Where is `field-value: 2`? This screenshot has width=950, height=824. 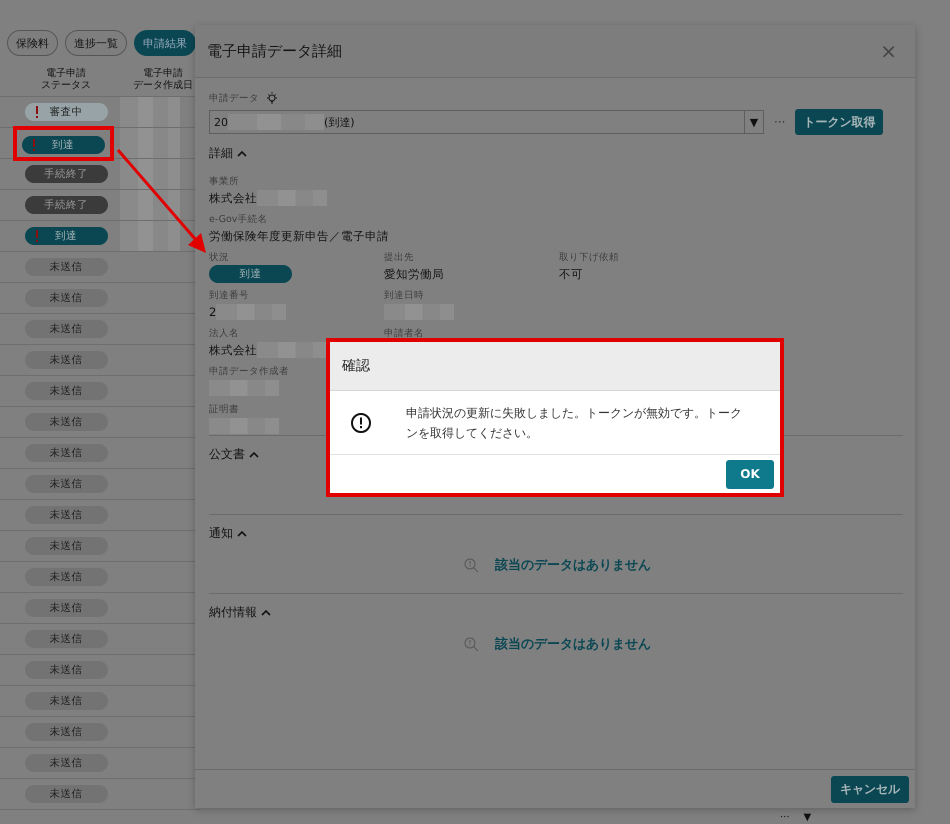
field-value: 2 is located at coordinates (212, 312).